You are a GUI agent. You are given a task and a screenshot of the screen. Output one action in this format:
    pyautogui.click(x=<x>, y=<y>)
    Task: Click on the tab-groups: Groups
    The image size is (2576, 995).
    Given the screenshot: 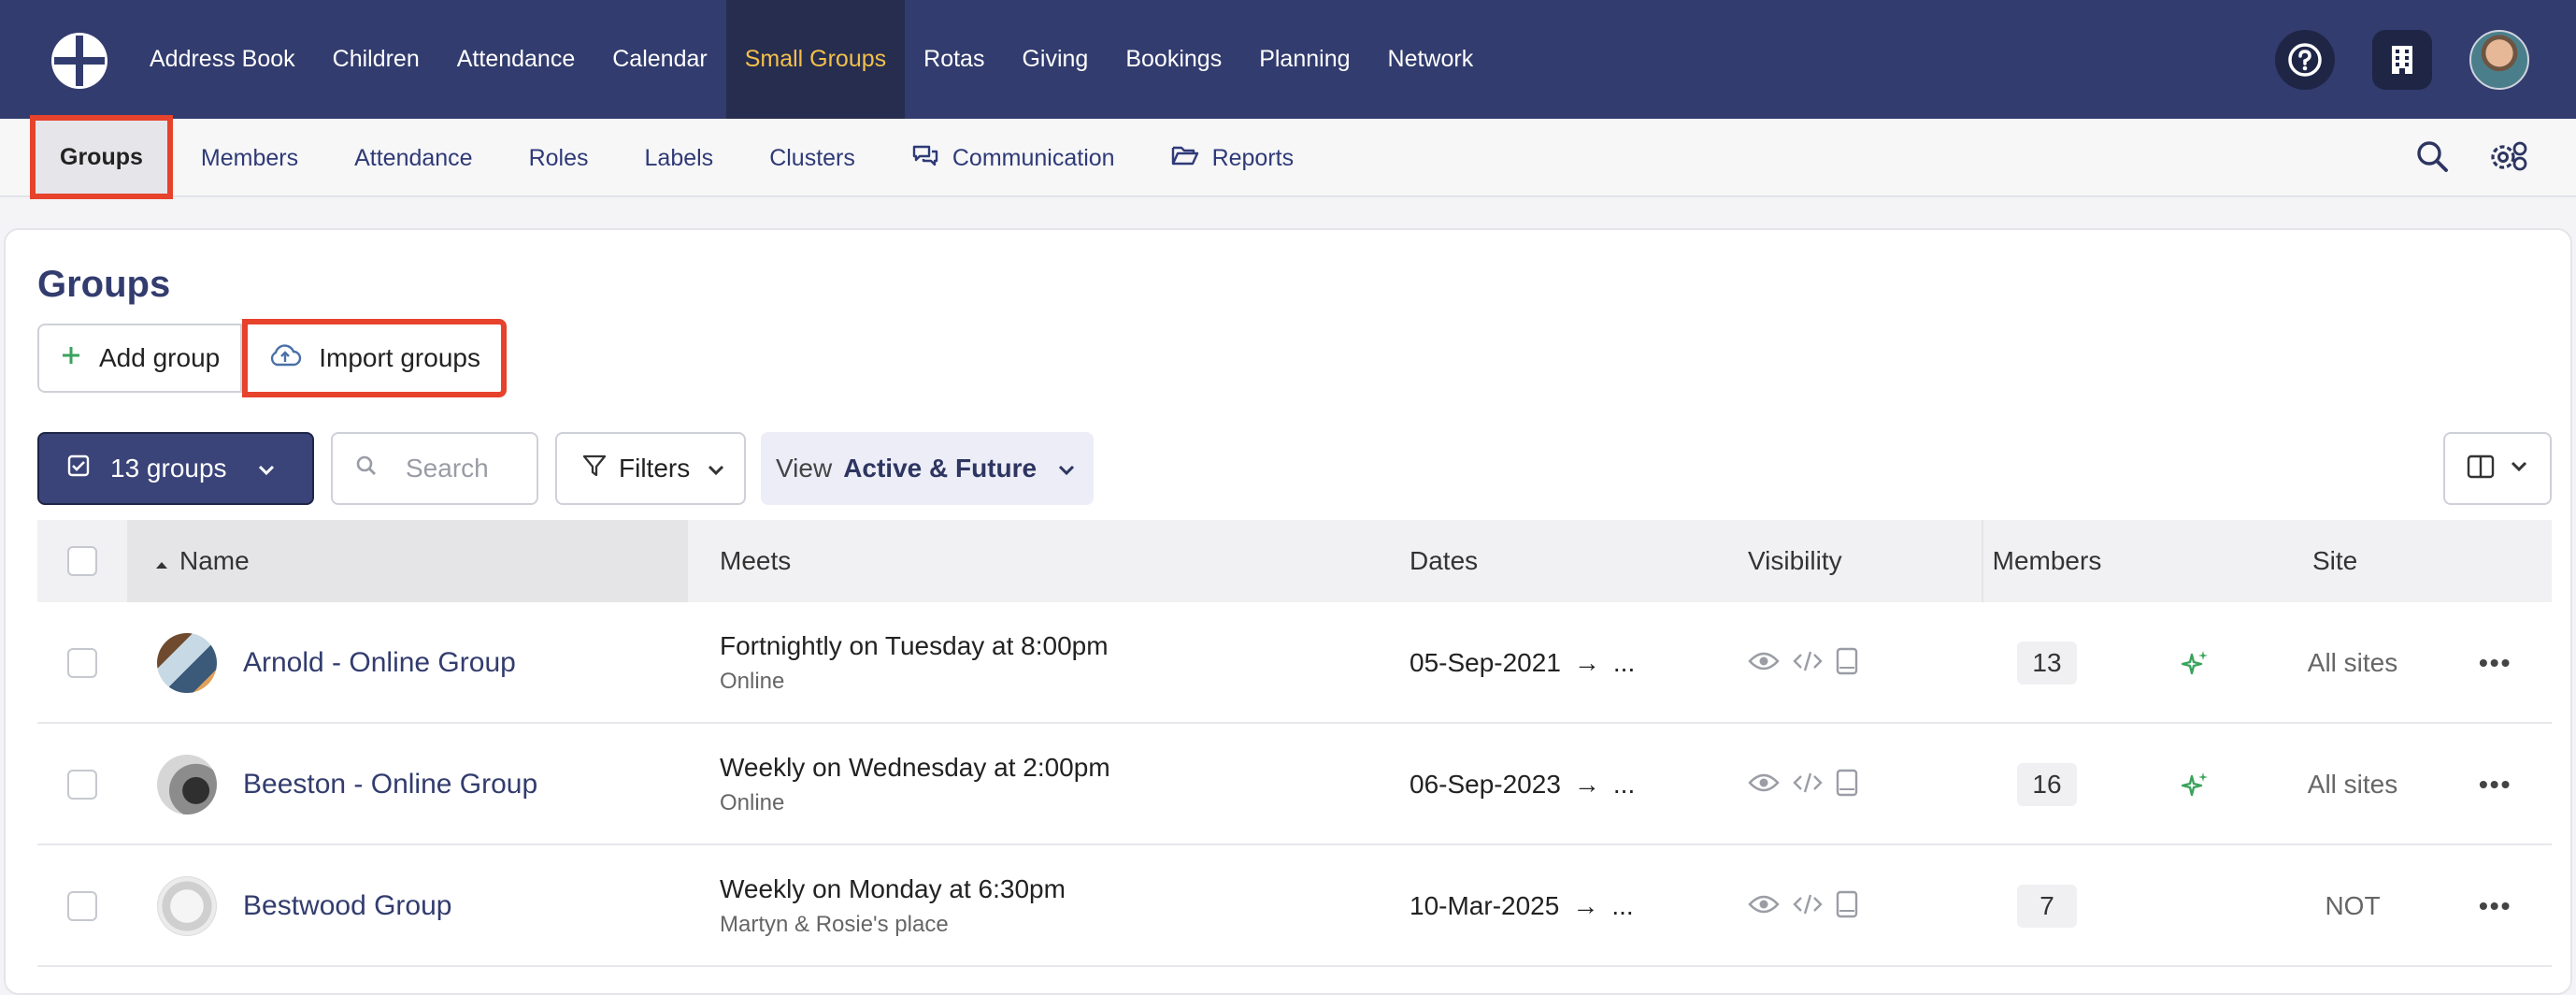 What is the action you would take?
    pyautogui.click(x=101, y=157)
    